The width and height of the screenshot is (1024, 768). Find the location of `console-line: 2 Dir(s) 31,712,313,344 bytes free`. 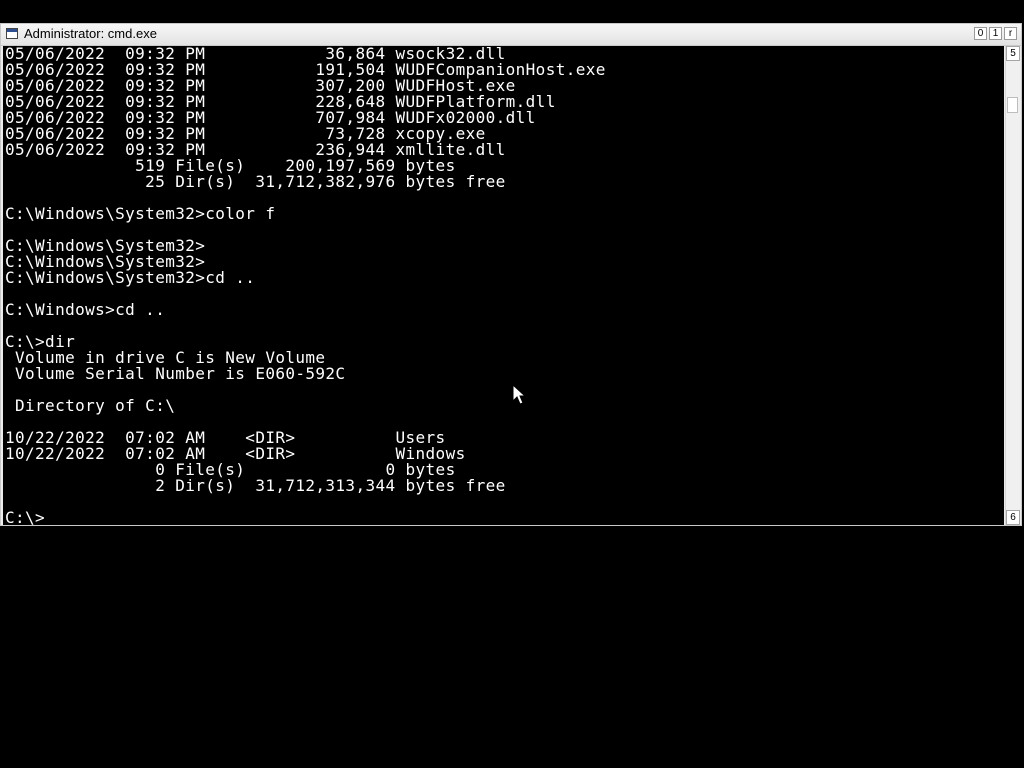

console-line: 2 Dir(s) 31,712,313,344 bytes free is located at coordinates (255, 485).